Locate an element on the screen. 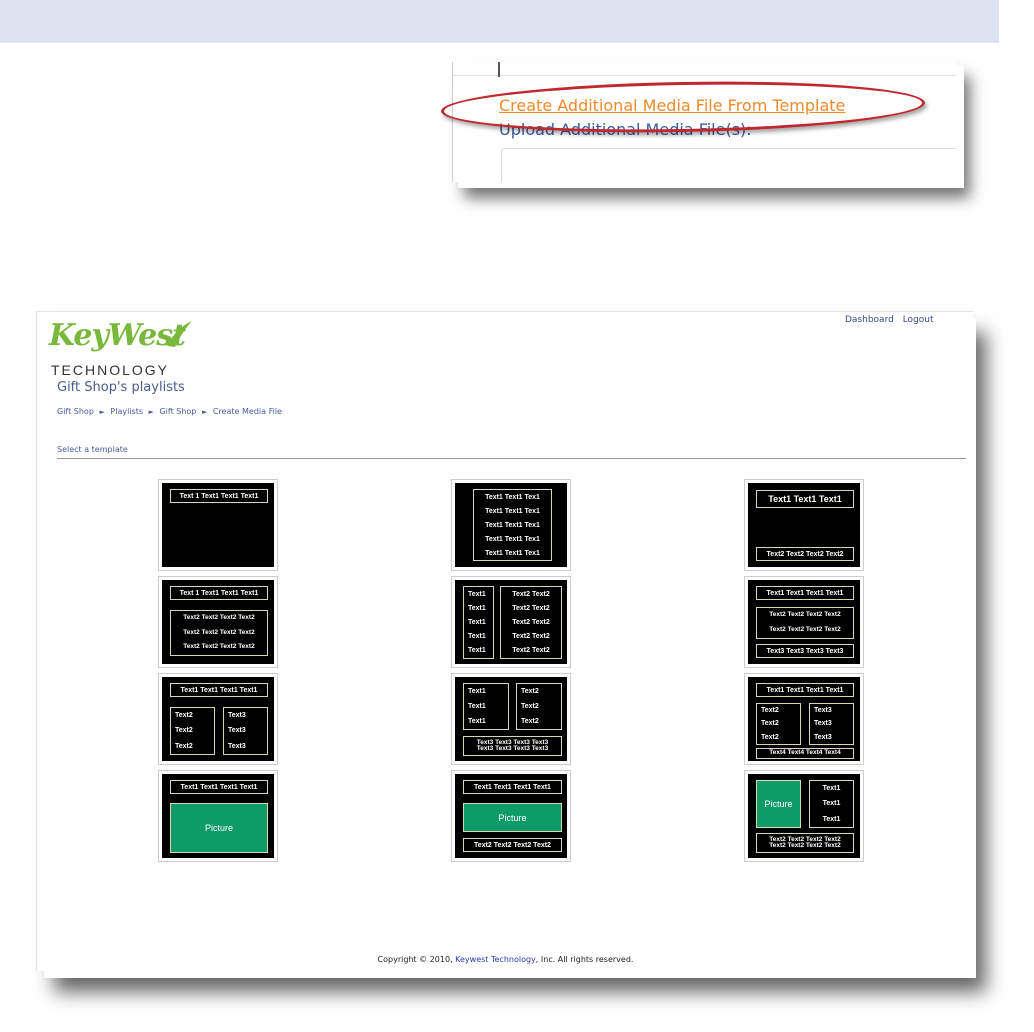 The height and width of the screenshot is (1032, 1034). leaf-swoosh-icon is located at coordinates (179, 334).